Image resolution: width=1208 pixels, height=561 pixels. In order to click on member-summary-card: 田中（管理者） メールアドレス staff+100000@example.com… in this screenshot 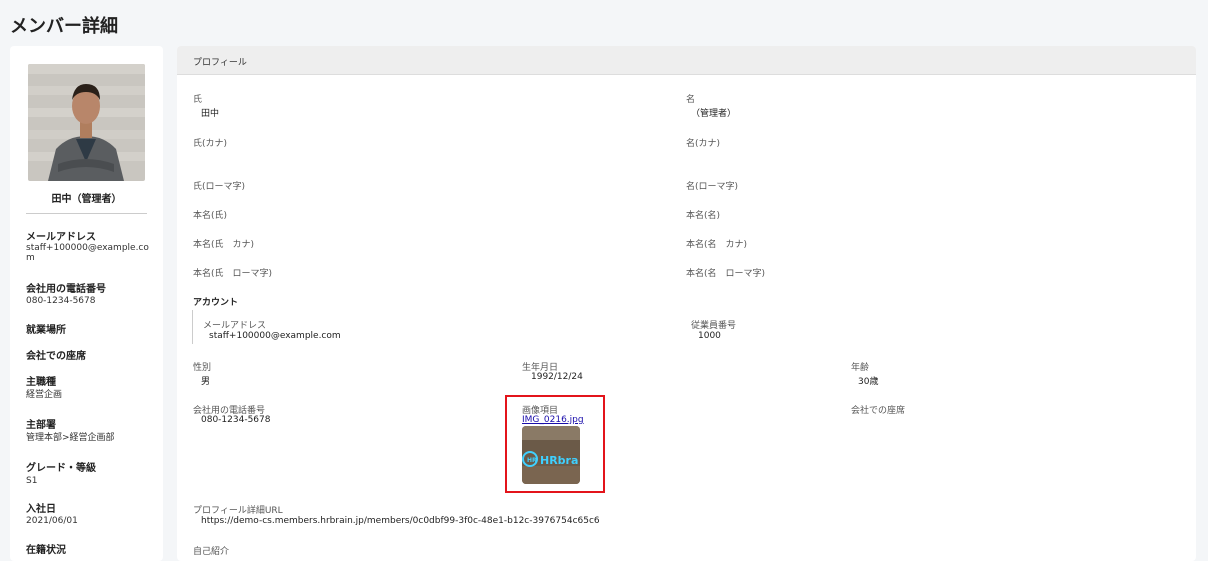, I will do `click(86, 303)`.